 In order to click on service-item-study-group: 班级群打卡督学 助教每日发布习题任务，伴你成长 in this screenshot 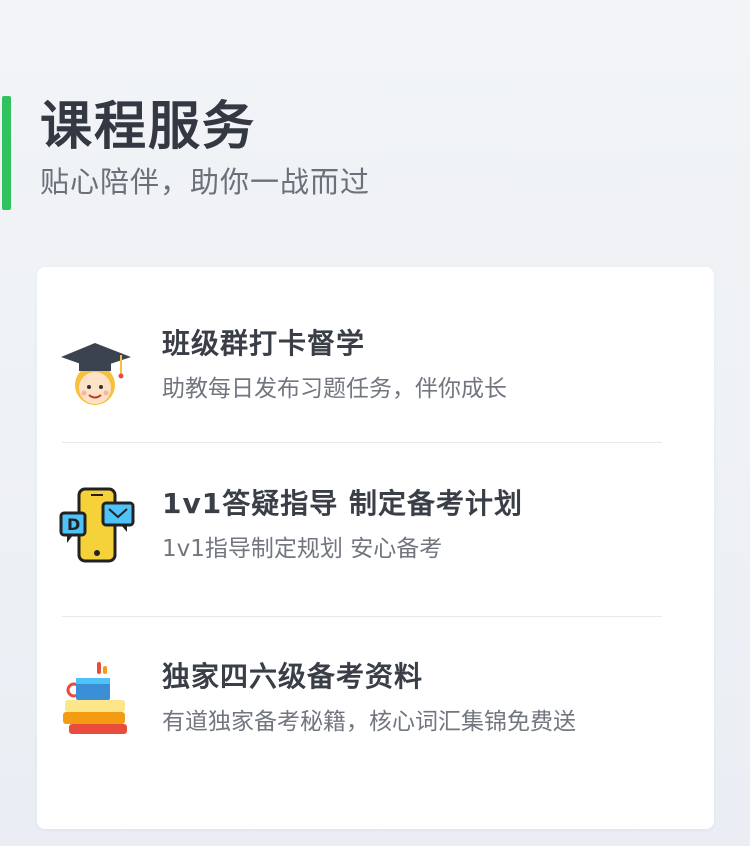, I will do `click(375, 397)`.